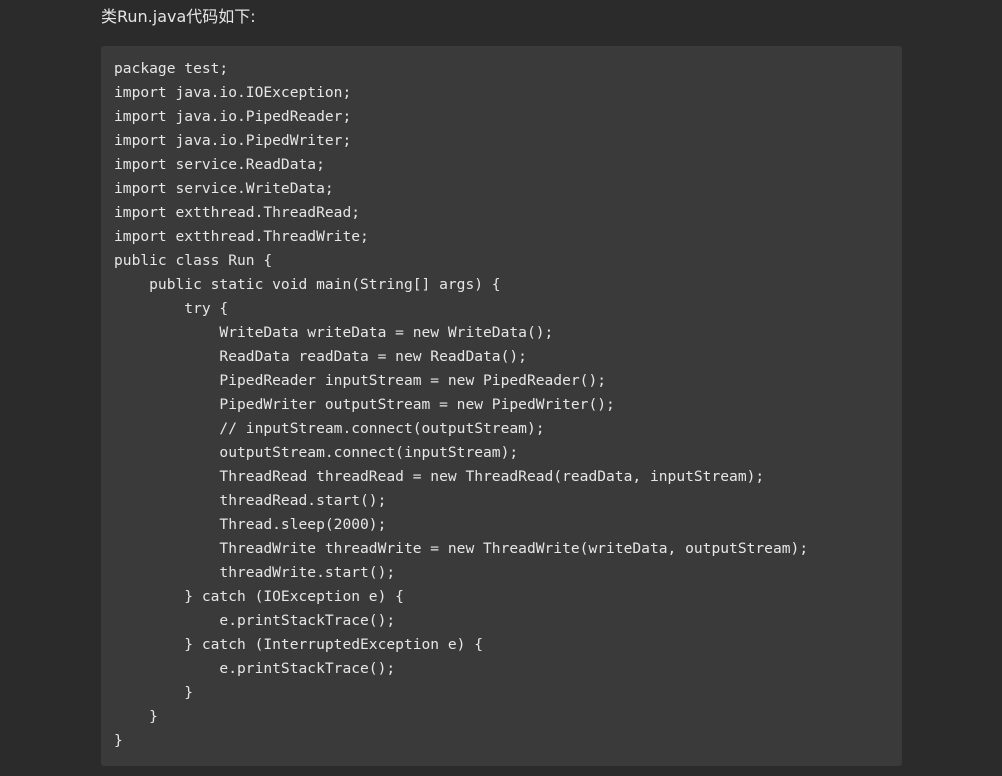  Describe the element at coordinates (329, 428) in the screenshot. I see `code-line: // inputStream.connect(outputStream);` at that location.